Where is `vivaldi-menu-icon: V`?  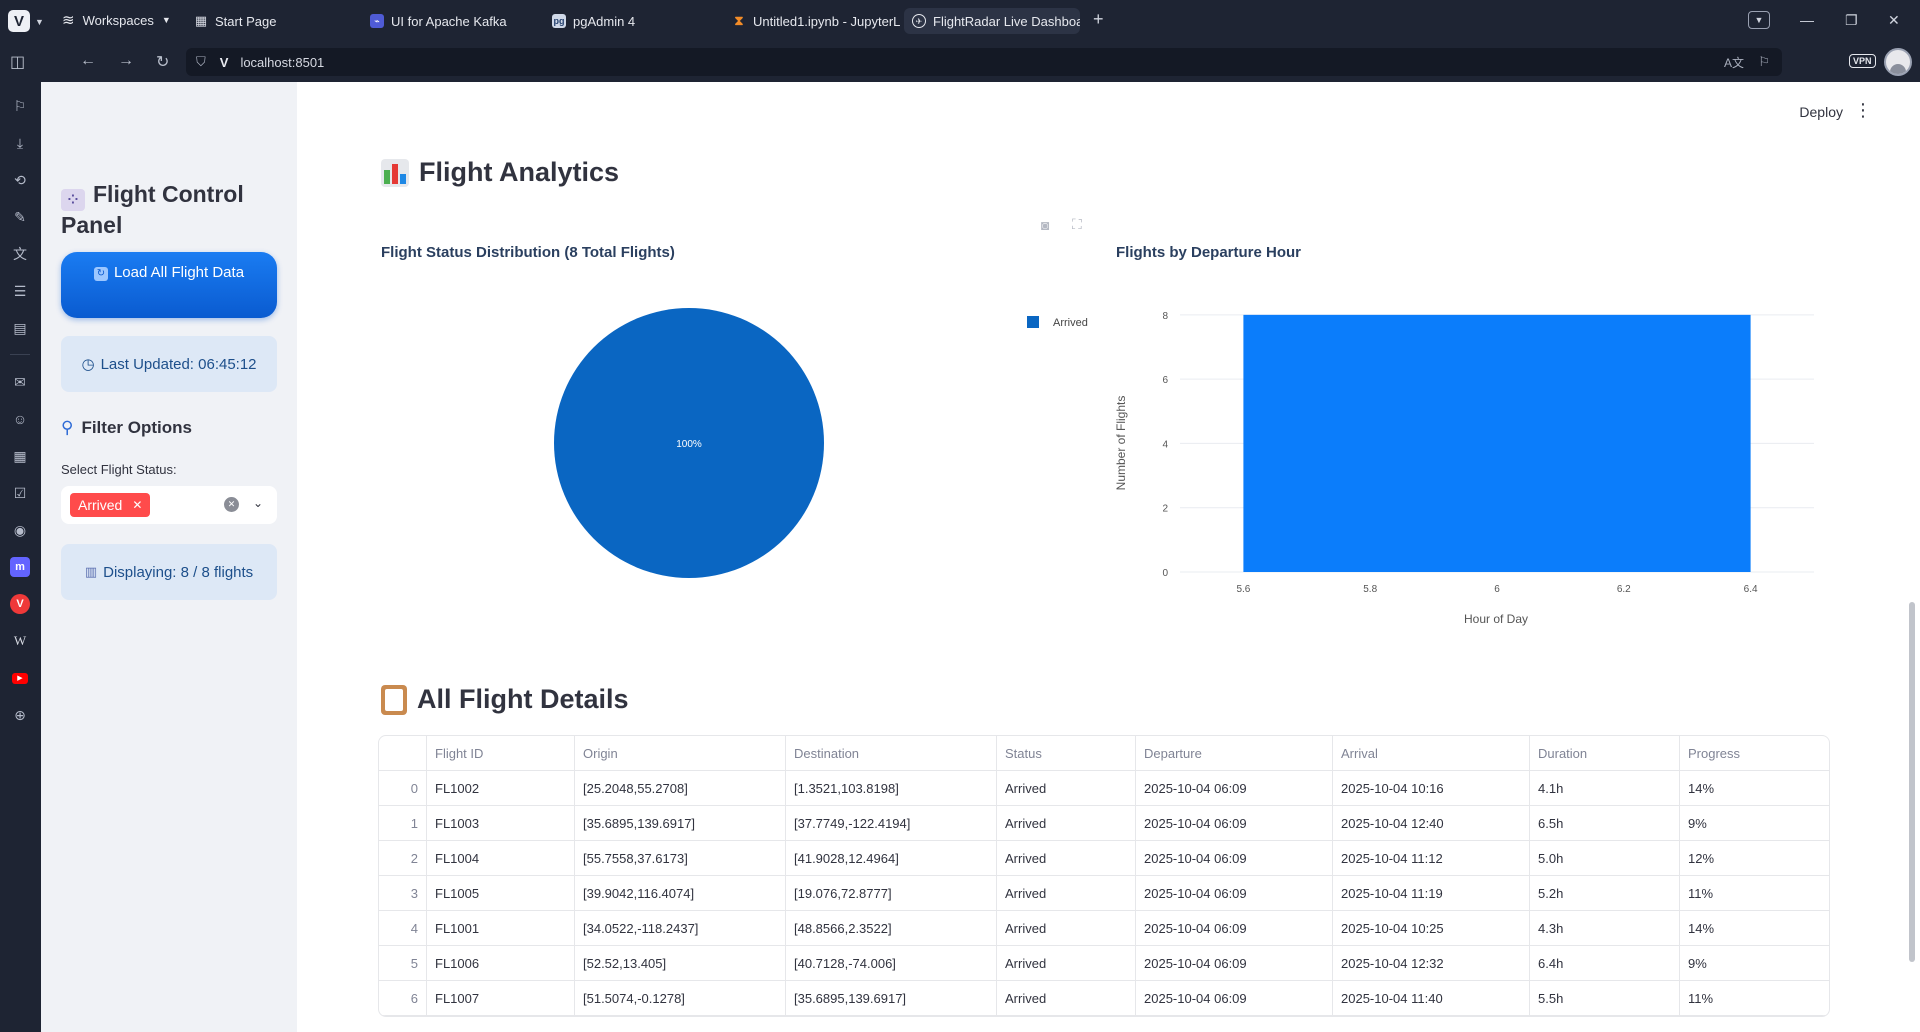 vivaldi-menu-icon: V is located at coordinates (19, 21).